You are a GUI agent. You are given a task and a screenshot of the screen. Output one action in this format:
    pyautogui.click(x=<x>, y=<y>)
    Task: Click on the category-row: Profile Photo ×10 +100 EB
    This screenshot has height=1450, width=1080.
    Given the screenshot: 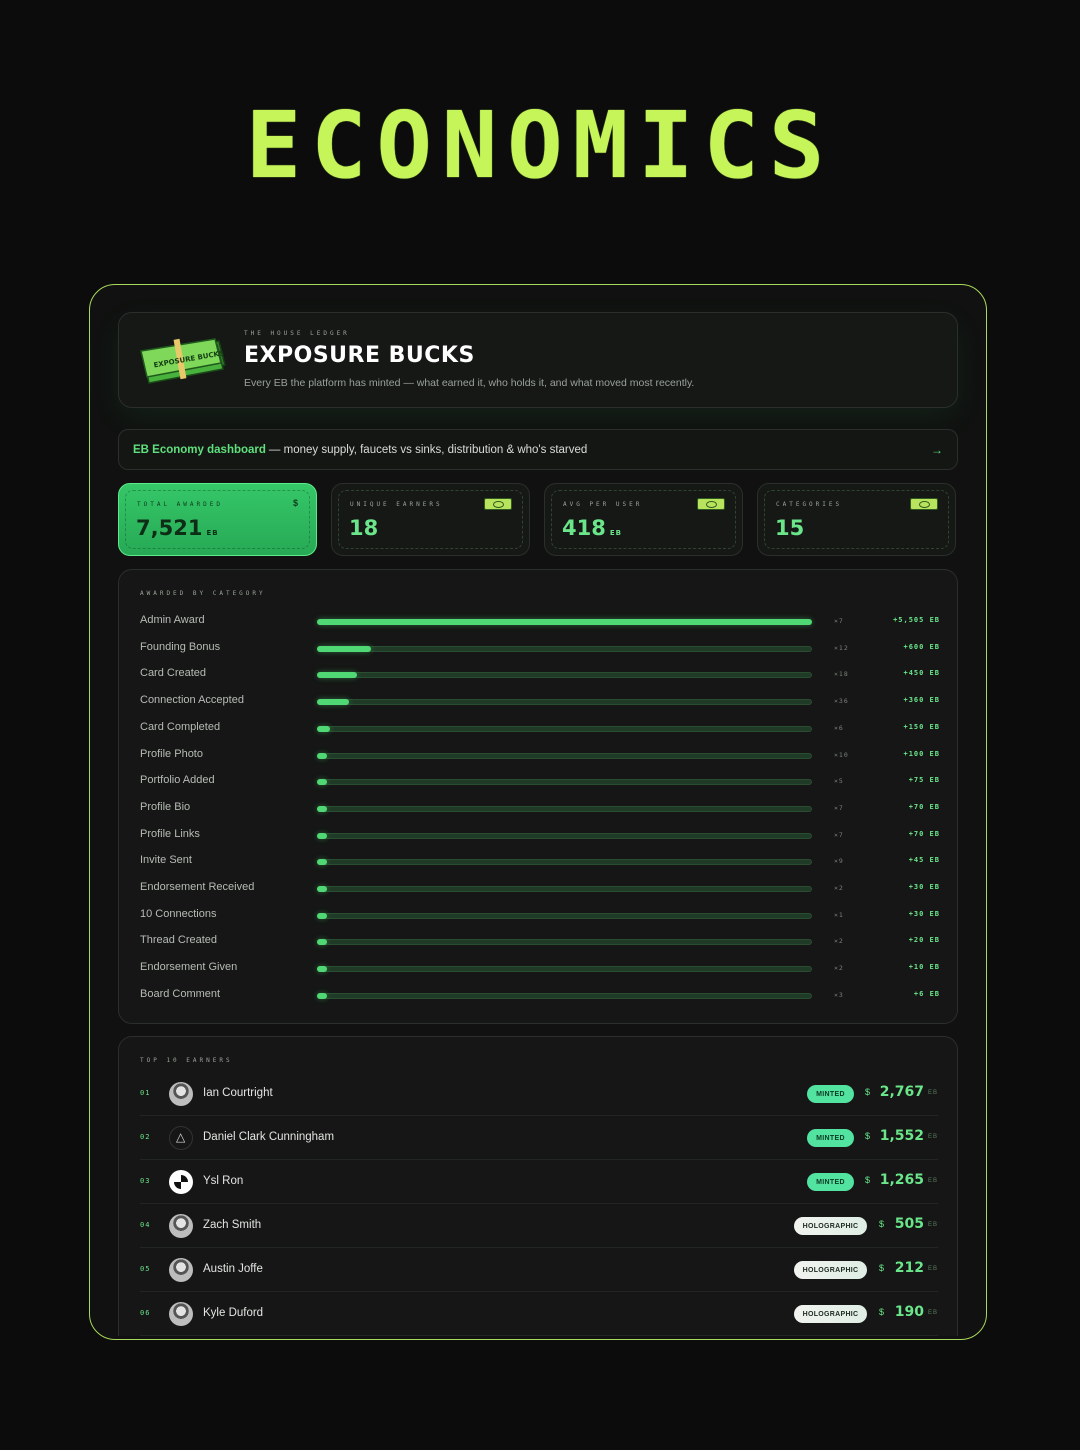 What is the action you would take?
    pyautogui.click(x=540, y=755)
    